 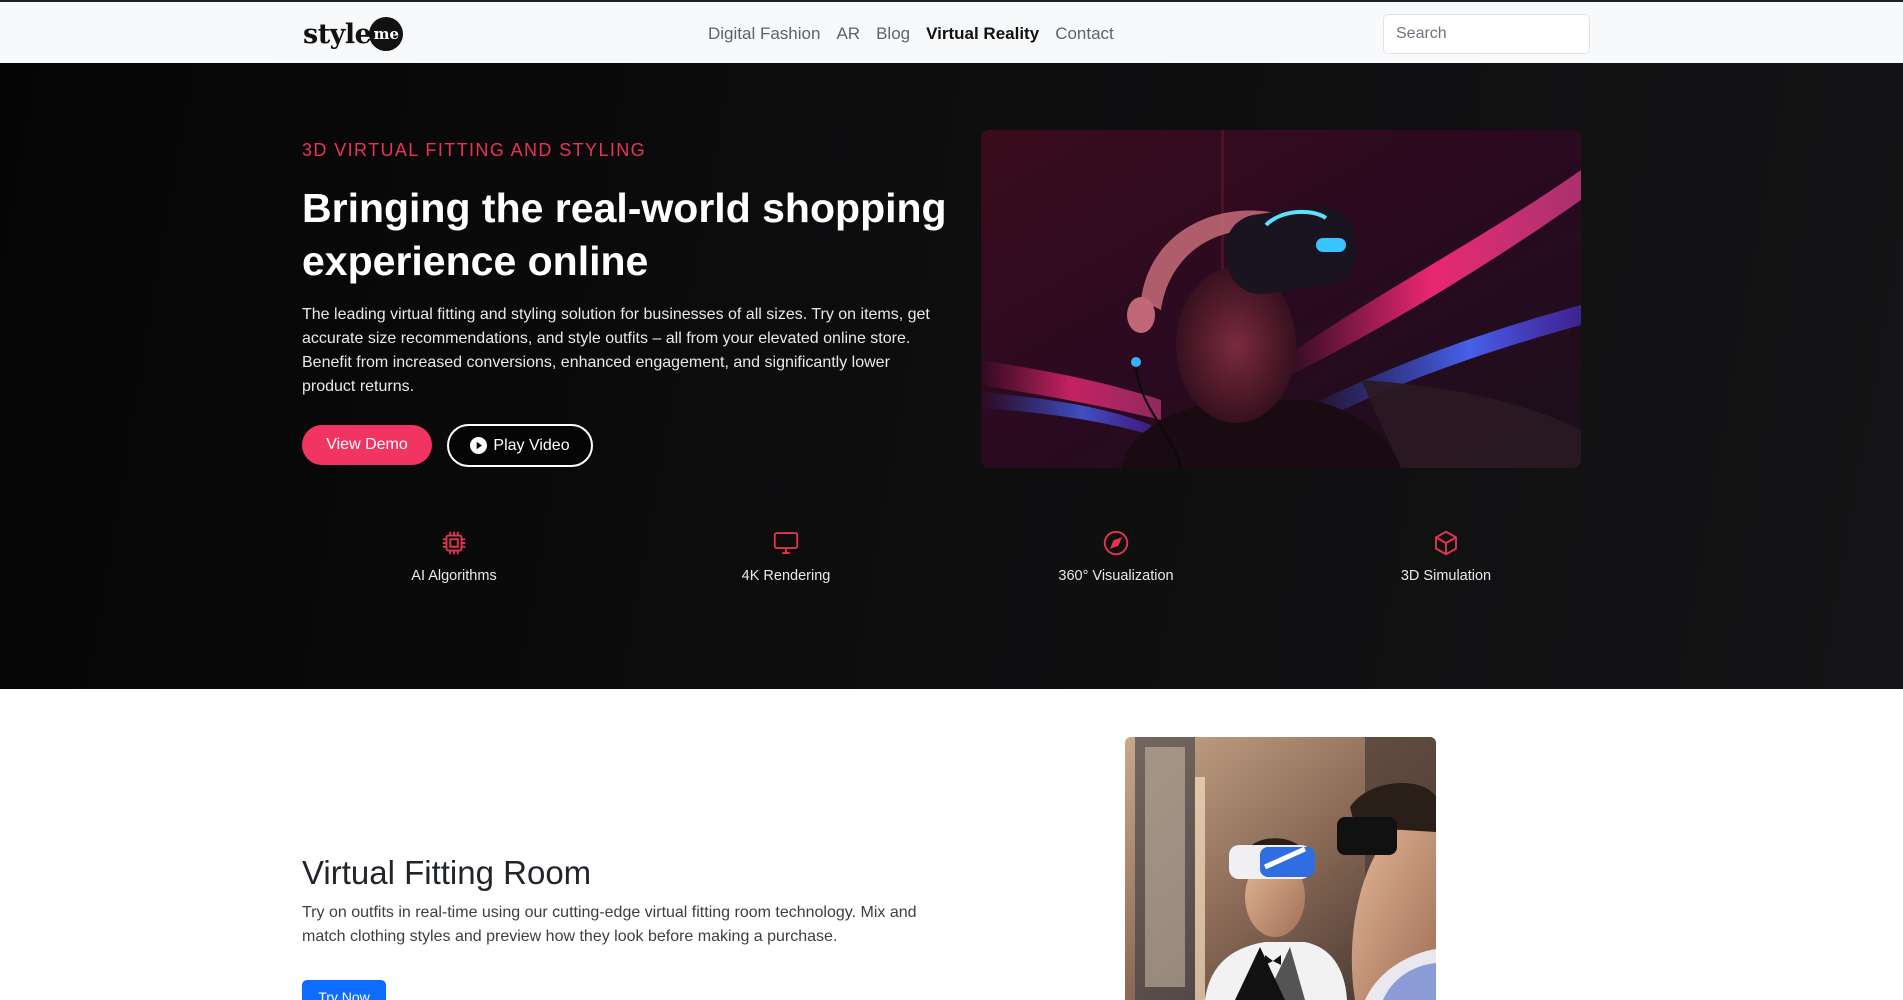 I want to click on nav-link-ar: AR, so click(x=848, y=34).